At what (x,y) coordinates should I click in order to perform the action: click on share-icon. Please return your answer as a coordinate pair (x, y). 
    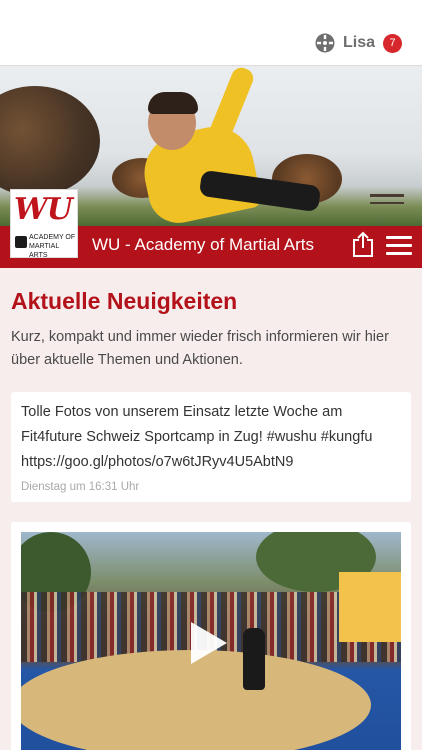
    Looking at the image, I should click on (363, 244).